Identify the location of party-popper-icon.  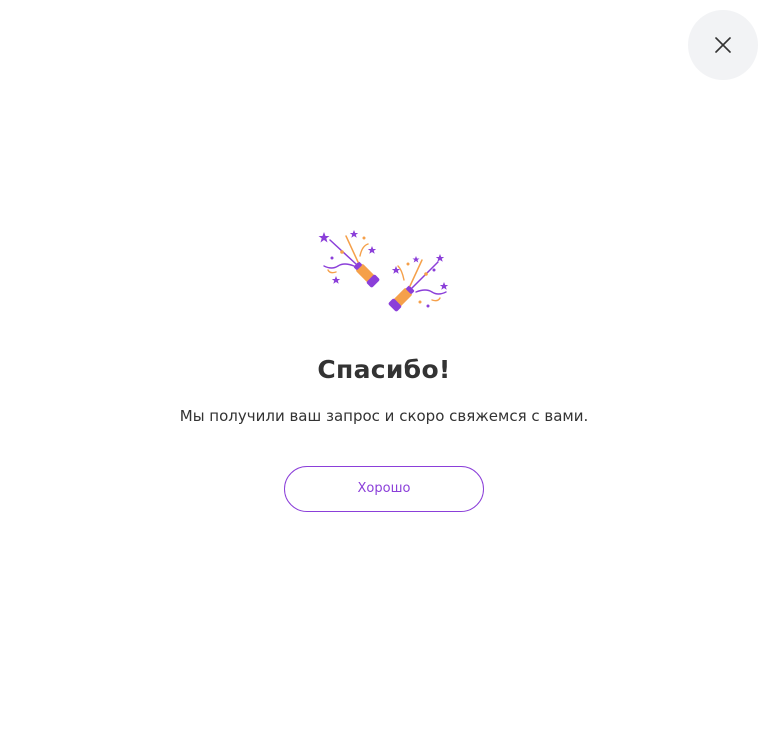
(384, 272).